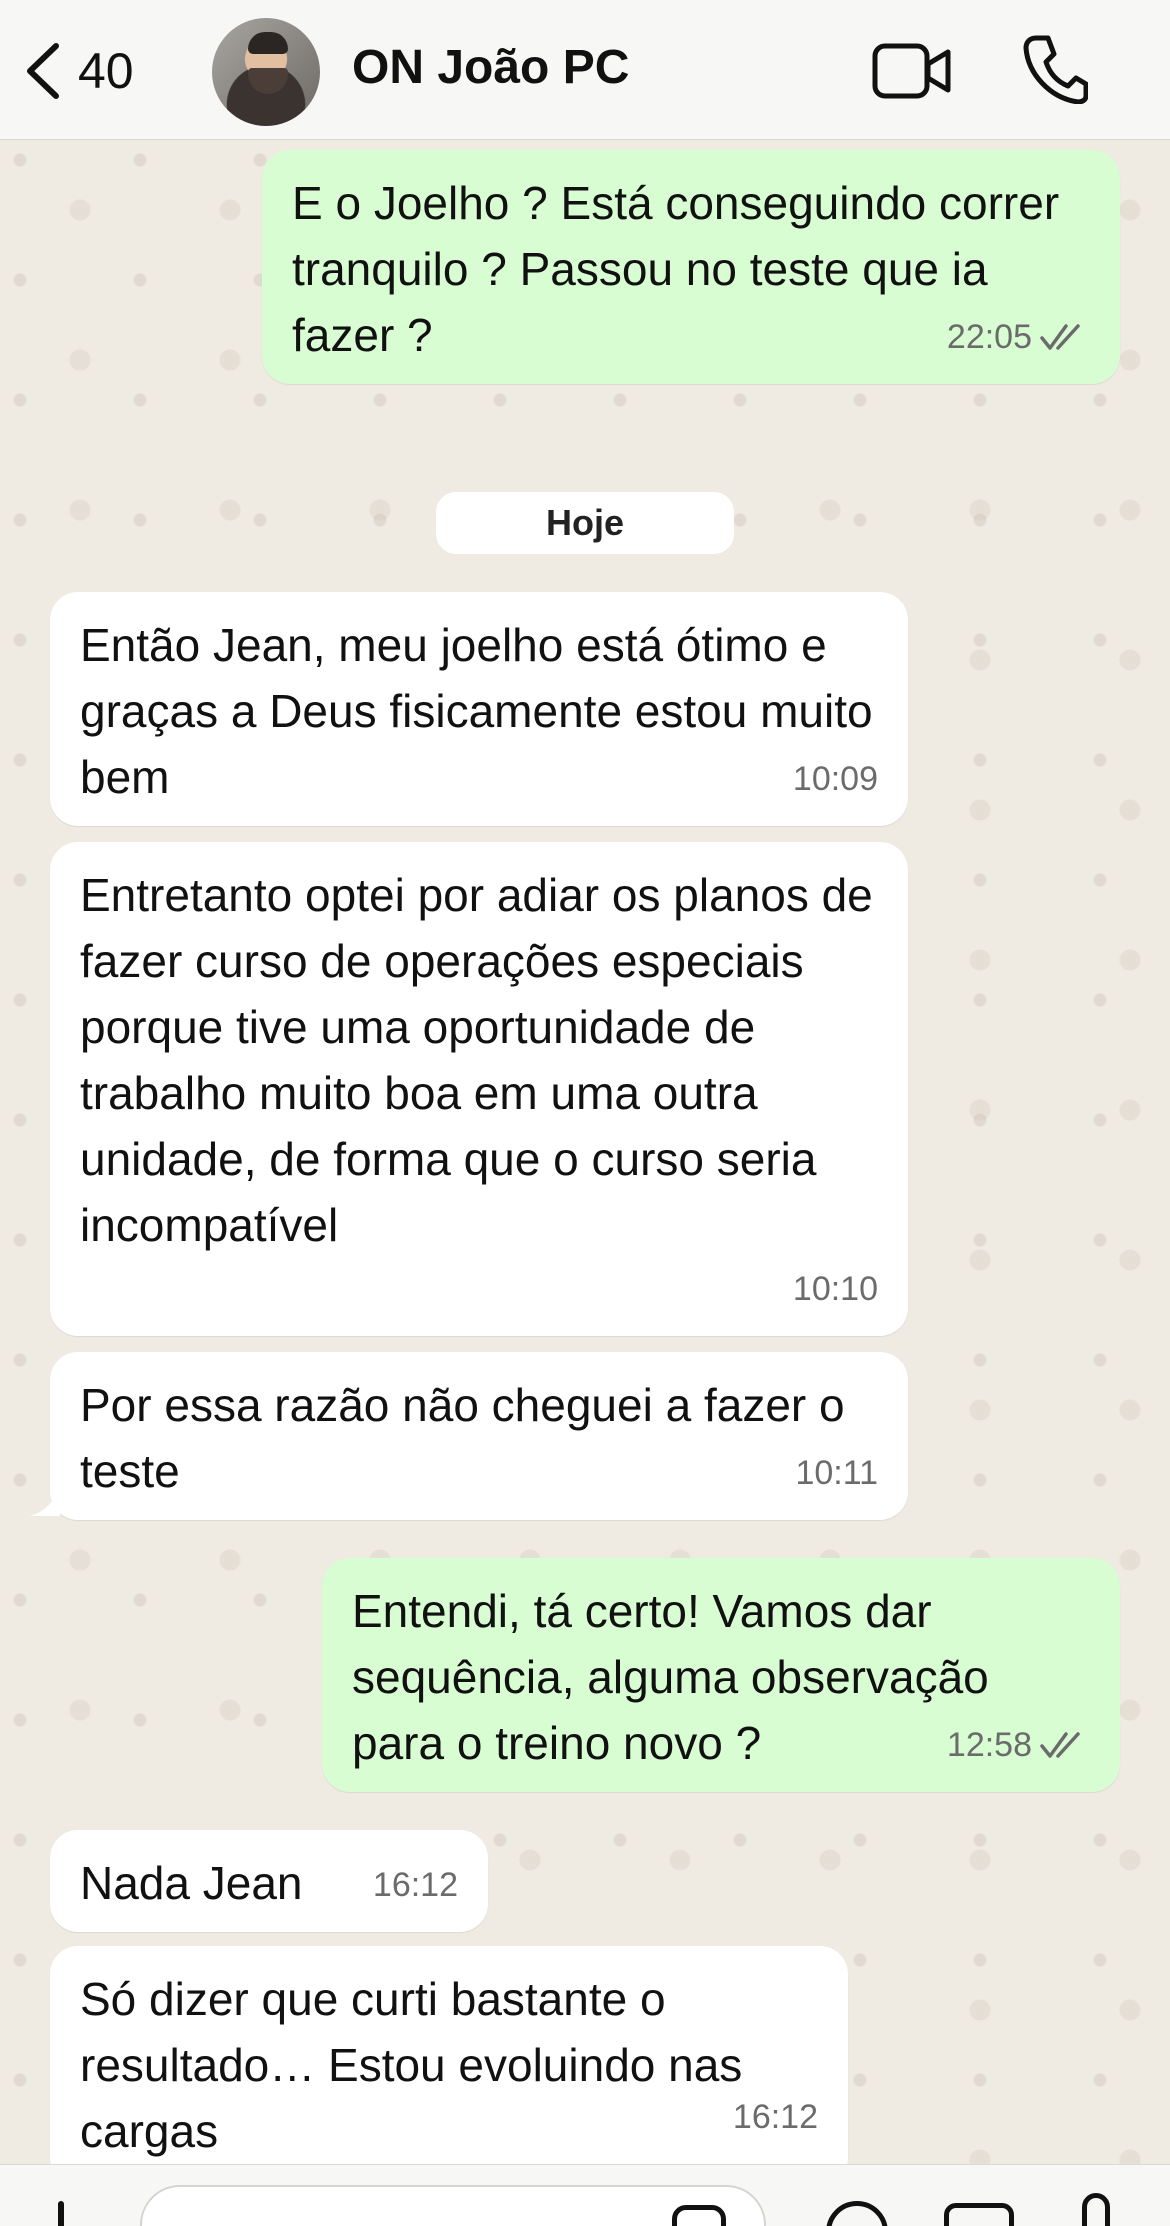 This screenshot has height=2226, width=1170. I want to click on message-text: Nada Jean, so click(191, 1883).